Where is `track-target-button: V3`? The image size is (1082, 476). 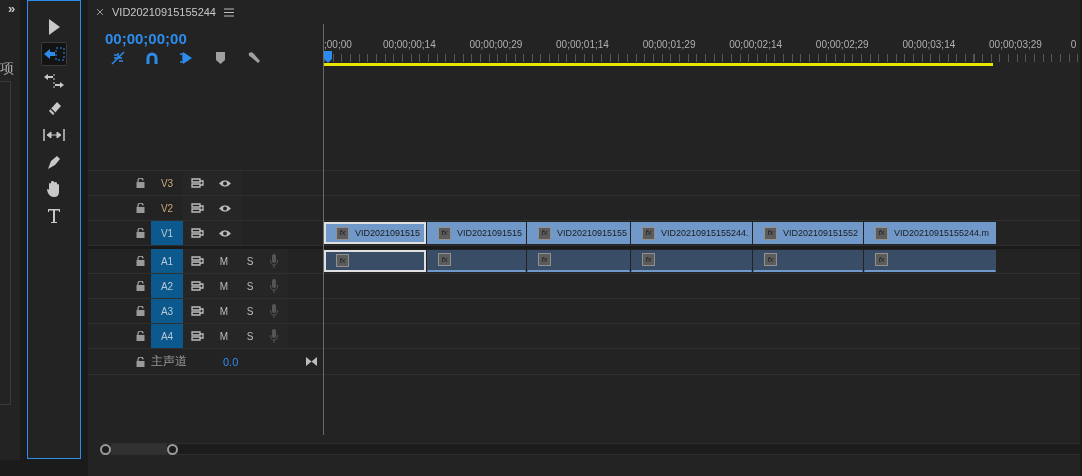
track-target-button: V3 is located at coordinates (167, 183).